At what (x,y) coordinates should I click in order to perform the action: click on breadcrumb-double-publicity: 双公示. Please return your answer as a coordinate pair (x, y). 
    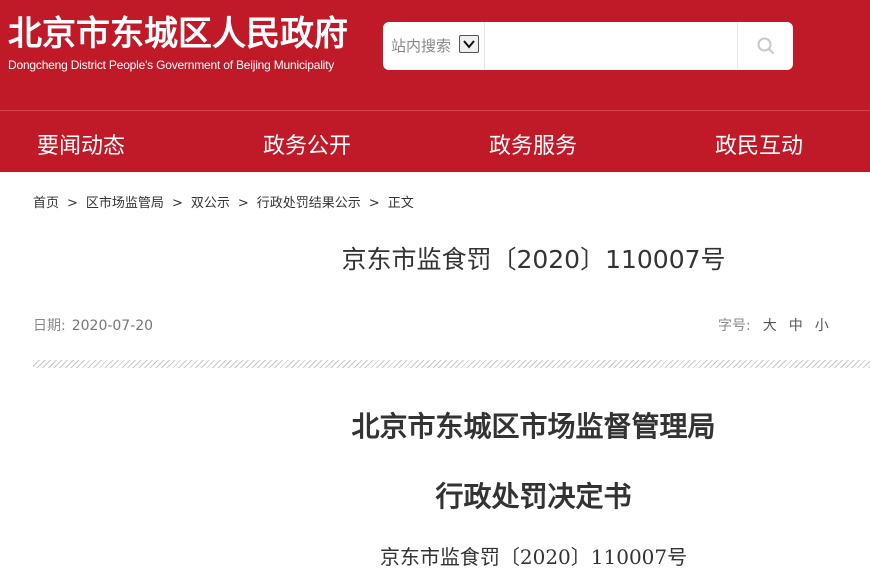
    Looking at the image, I should click on (210, 203).